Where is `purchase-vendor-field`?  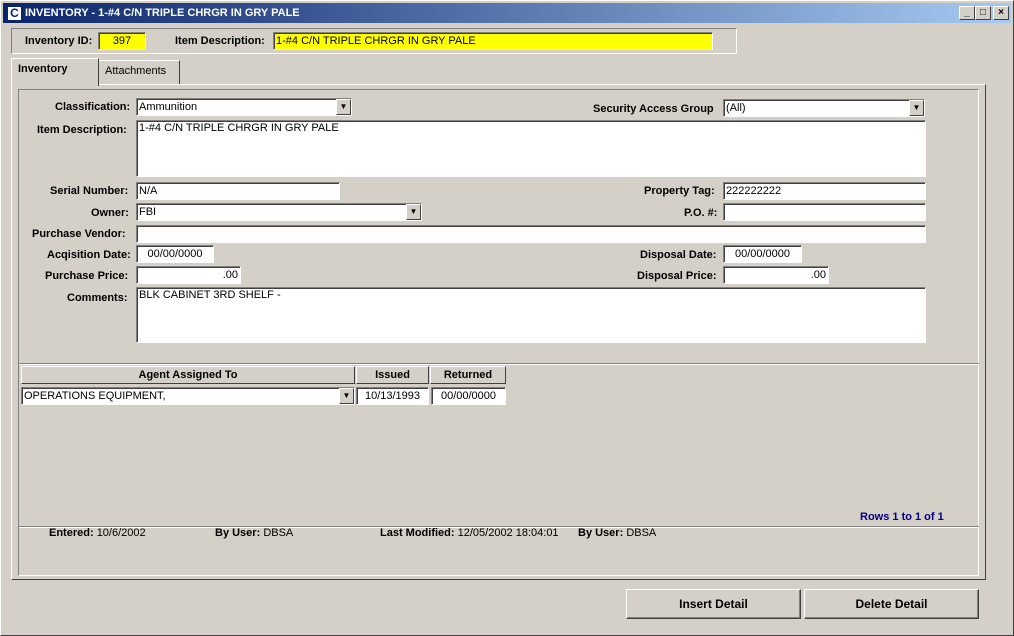
purchase-vendor-field is located at coordinates (531, 234).